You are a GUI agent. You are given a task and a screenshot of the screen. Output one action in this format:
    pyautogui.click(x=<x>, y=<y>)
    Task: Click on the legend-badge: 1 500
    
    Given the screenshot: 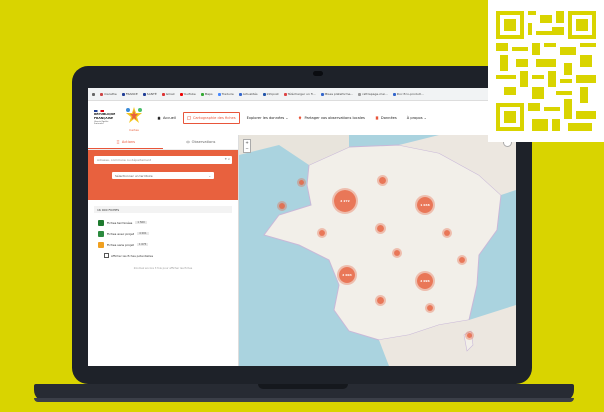 What is the action you would take?
    pyautogui.click(x=141, y=222)
    